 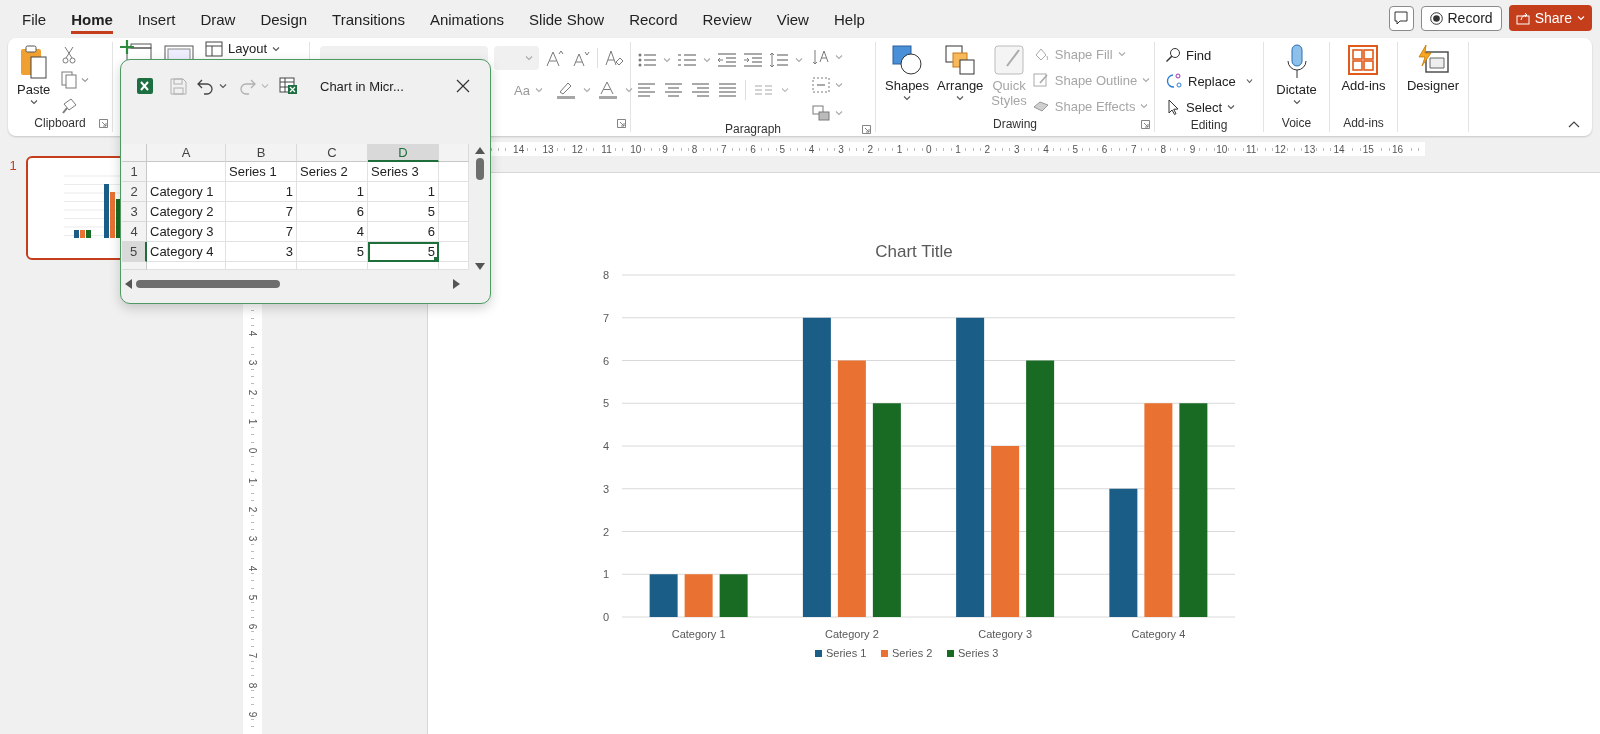 What do you see at coordinates (205, 86) in the screenshot?
I see `undo-icon` at bounding box center [205, 86].